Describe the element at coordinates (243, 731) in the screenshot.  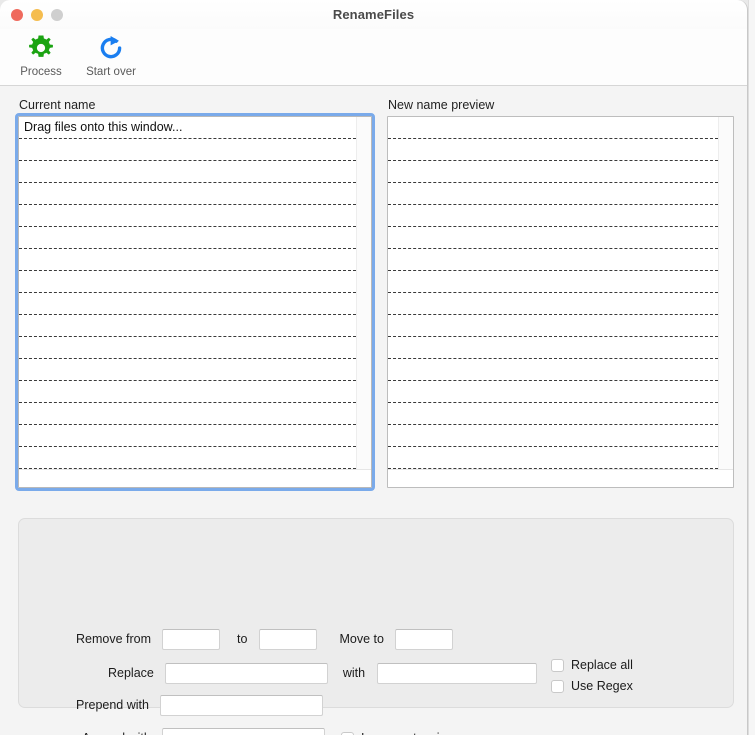
I see `append-with-input` at that location.